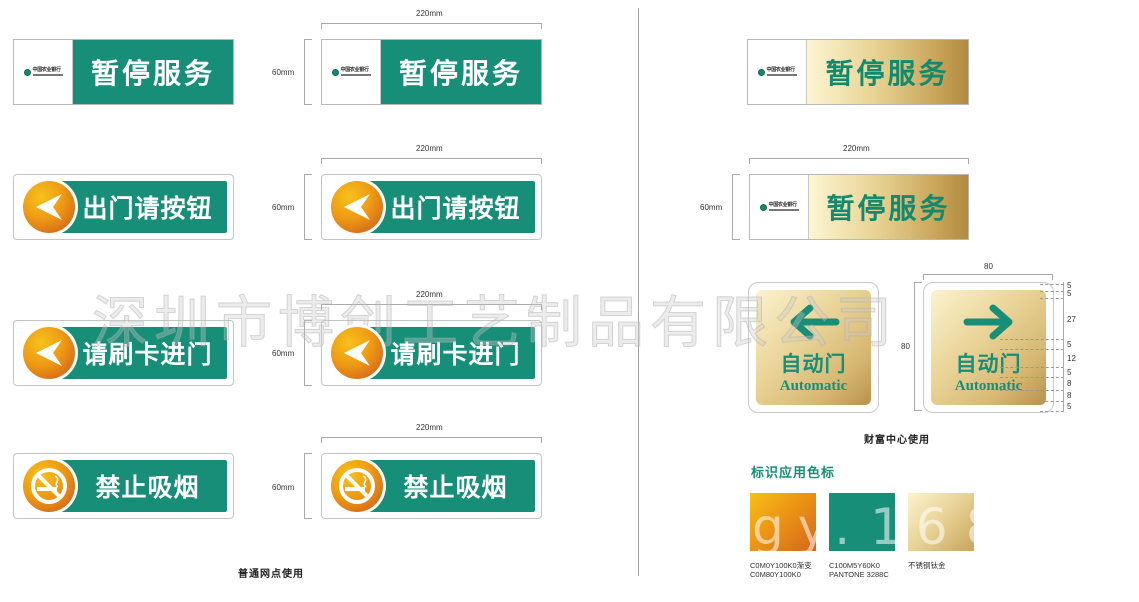  I want to click on sign-no-smoking-dimensioned: 禁止吸烟, so click(431, 486).